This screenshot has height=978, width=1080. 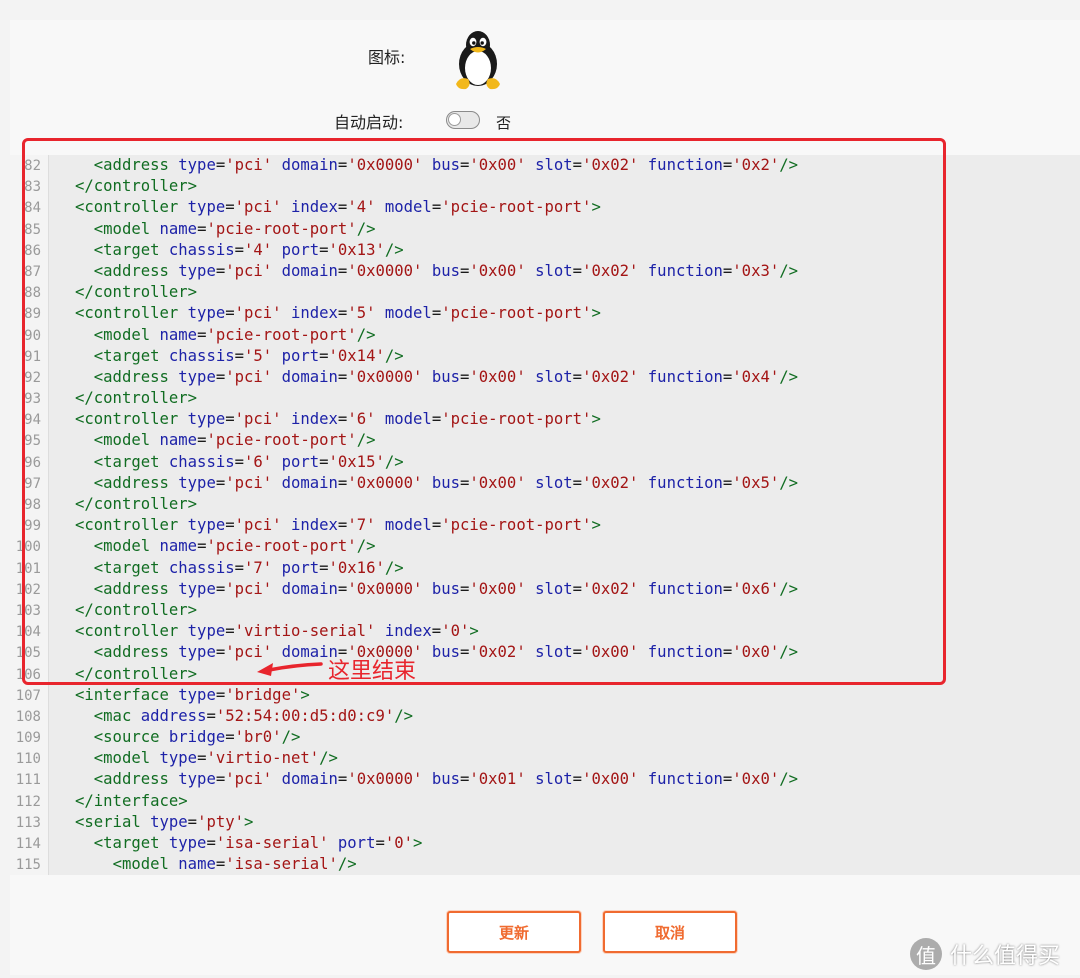 I want to click on line-number: 104, so click(x=28, y=632).